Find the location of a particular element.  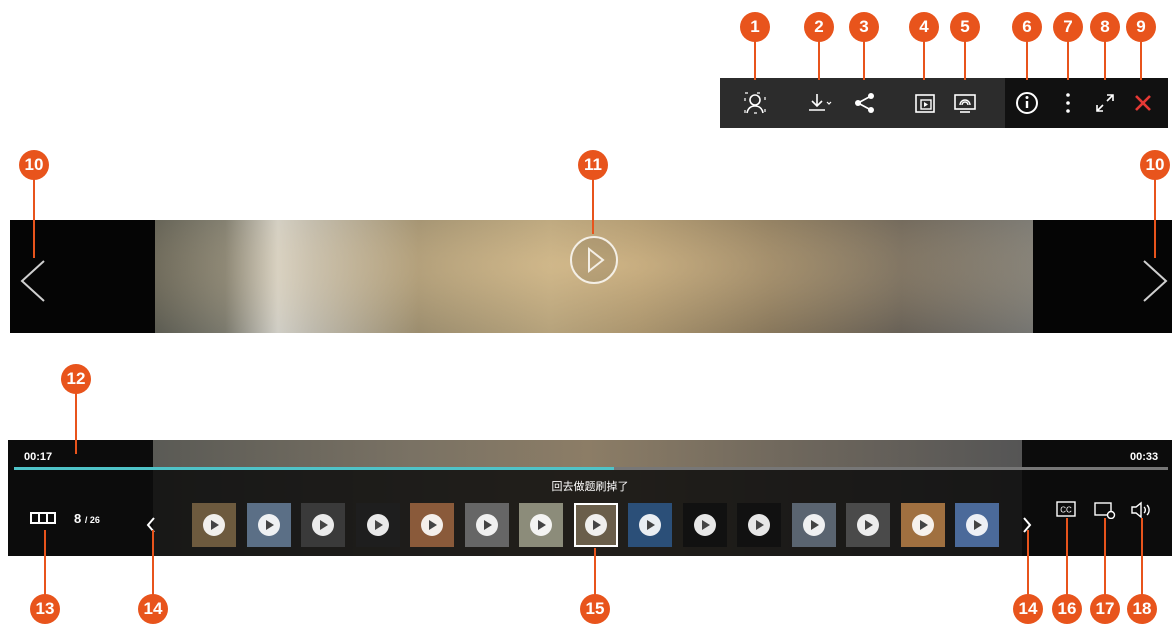

picture-in-picture-icon is located at coordinates (925, 103).